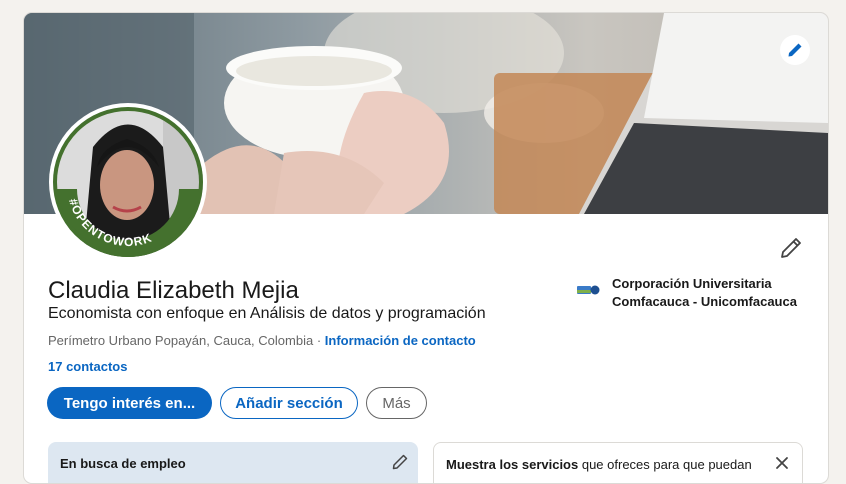  I want to click on profile-actions: Tengo interés en... Añadir sección Más, so click(237, 403).